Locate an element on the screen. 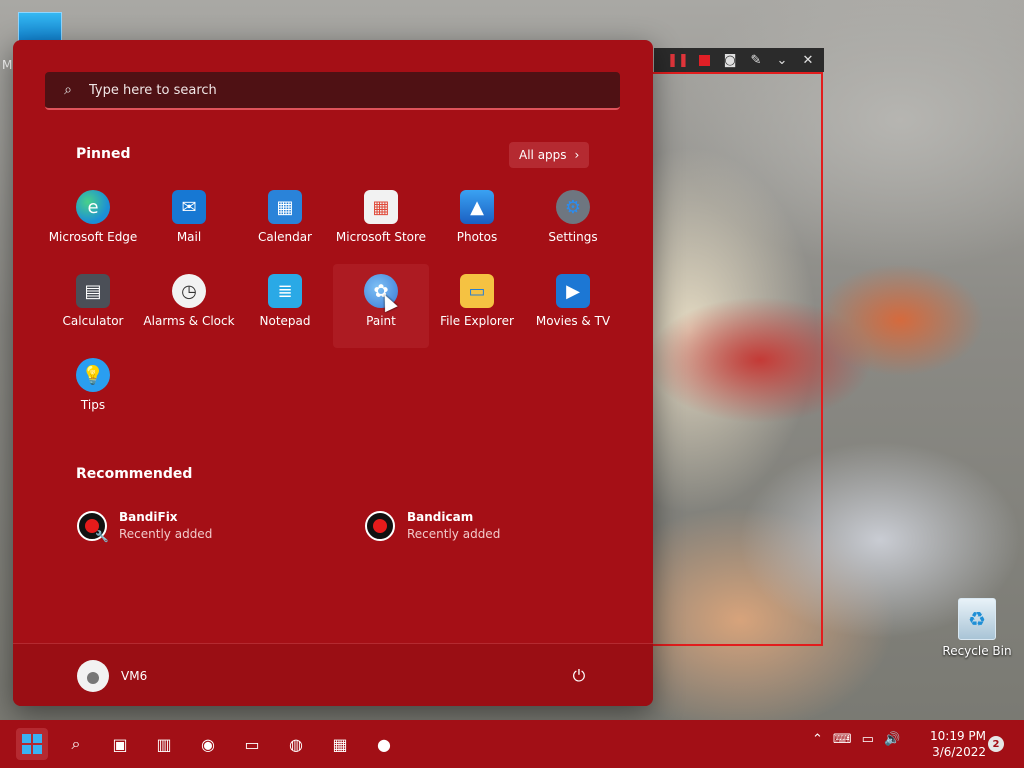 This screenshot has width=1024, height=768. recording-toolbar: ❚❚ ◙ ✎ ⌄ ✕ is located at coordinates (739, 60).